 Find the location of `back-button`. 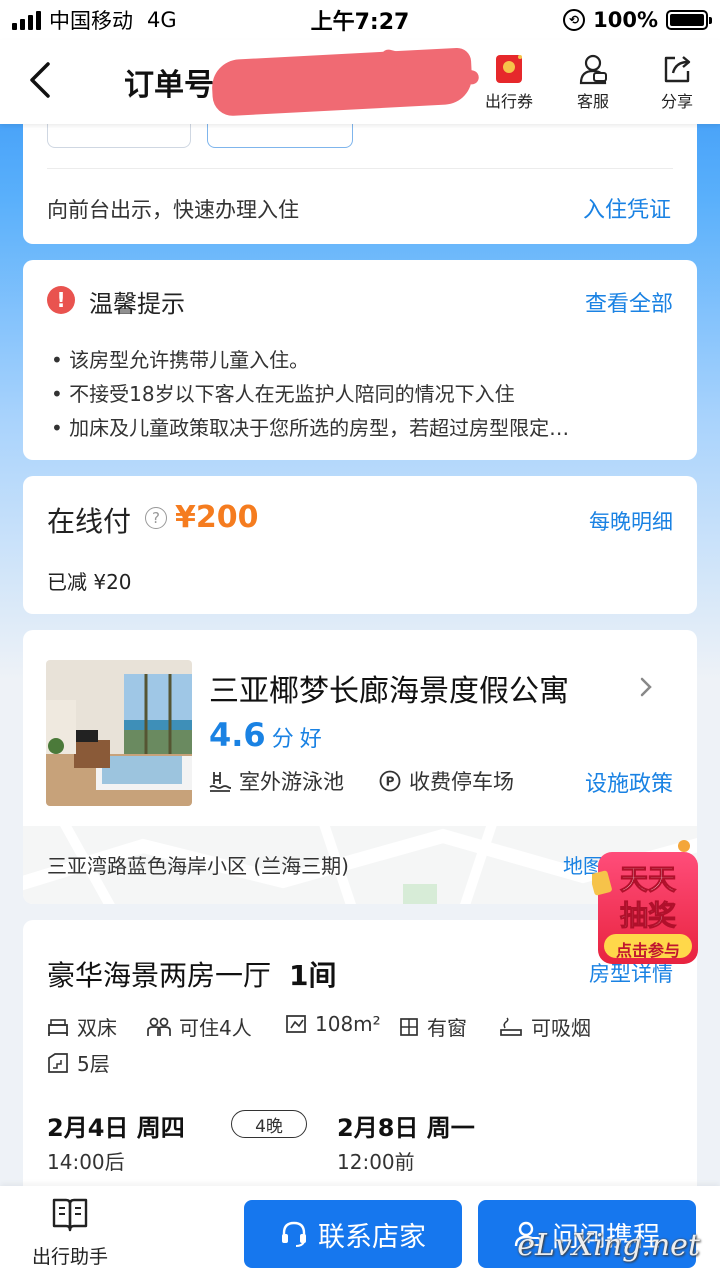

back-button is located at coordinates (42, 80).